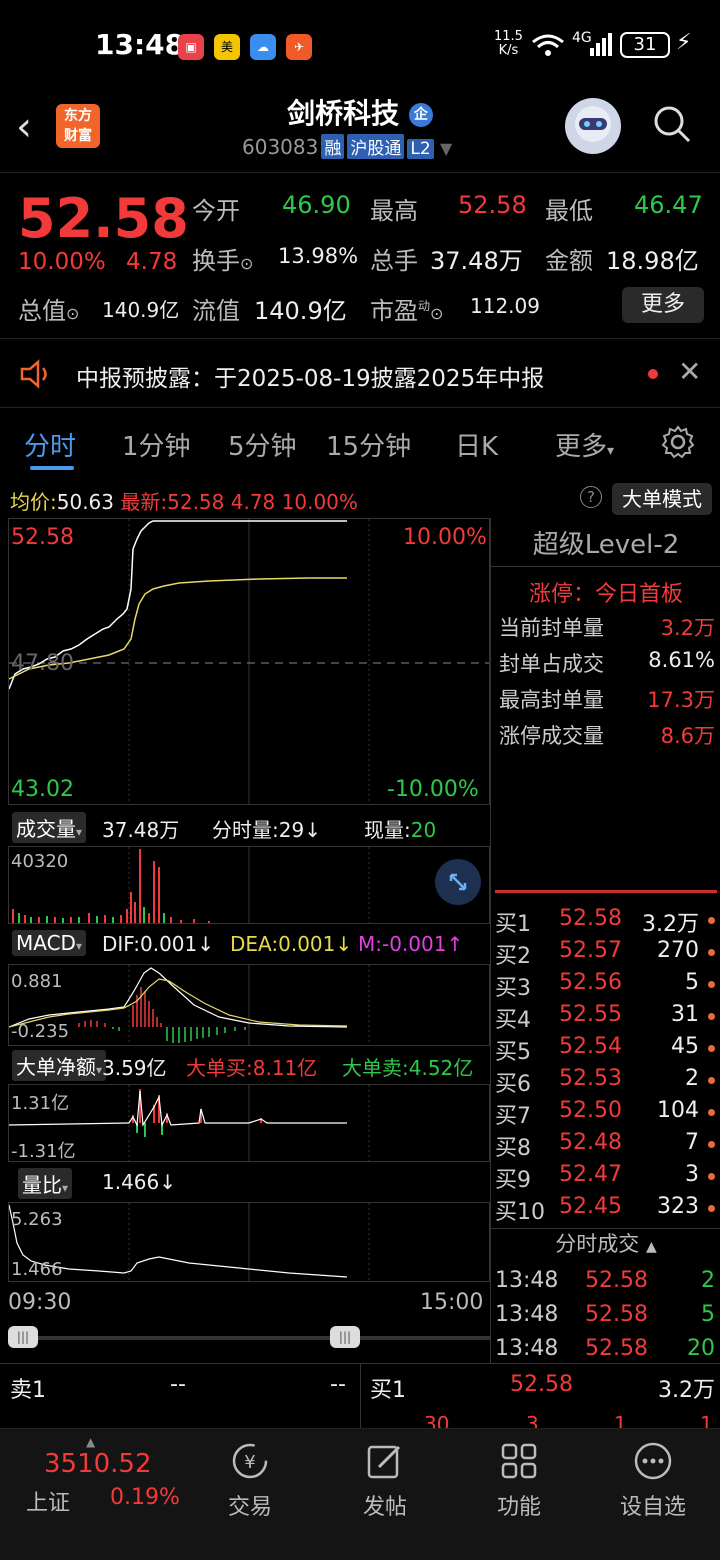 The width and height of the screenshot is (720, 1560). What do you see at coordinates (262, 444) in the screenshot?
I see `tab-5min: 5分钟` at bounding box center [262, 444].